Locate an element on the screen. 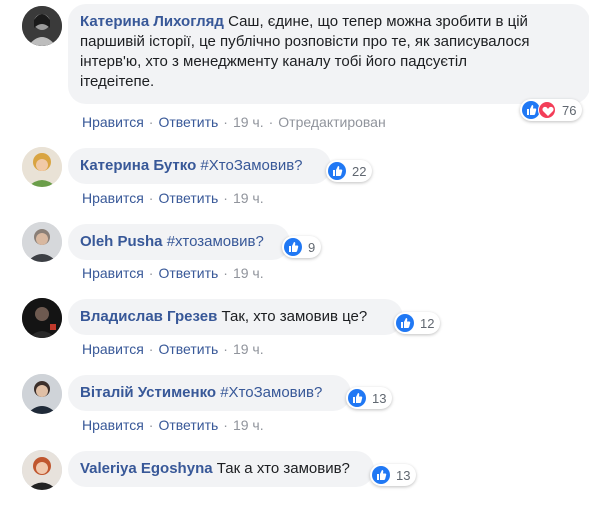 This screenshot has width=589, height=514. comment-text-line: ітедеітепе. is located at coordinates (117, 81).